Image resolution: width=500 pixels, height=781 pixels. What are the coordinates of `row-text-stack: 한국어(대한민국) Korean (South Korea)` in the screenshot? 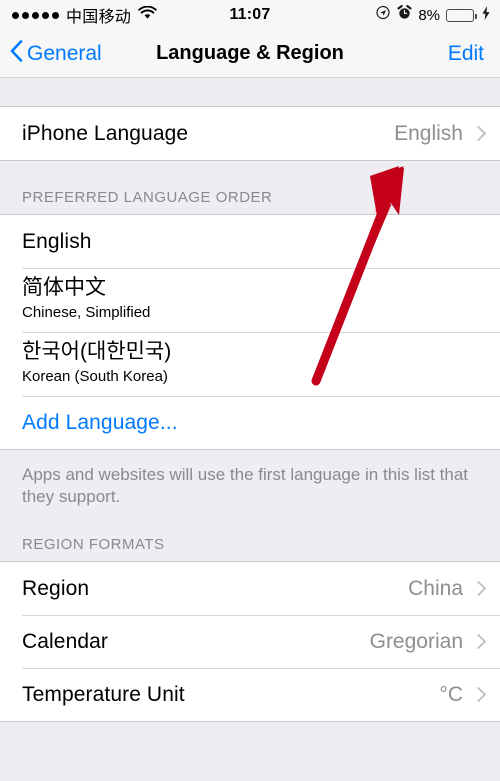 It's located at (96, 364).